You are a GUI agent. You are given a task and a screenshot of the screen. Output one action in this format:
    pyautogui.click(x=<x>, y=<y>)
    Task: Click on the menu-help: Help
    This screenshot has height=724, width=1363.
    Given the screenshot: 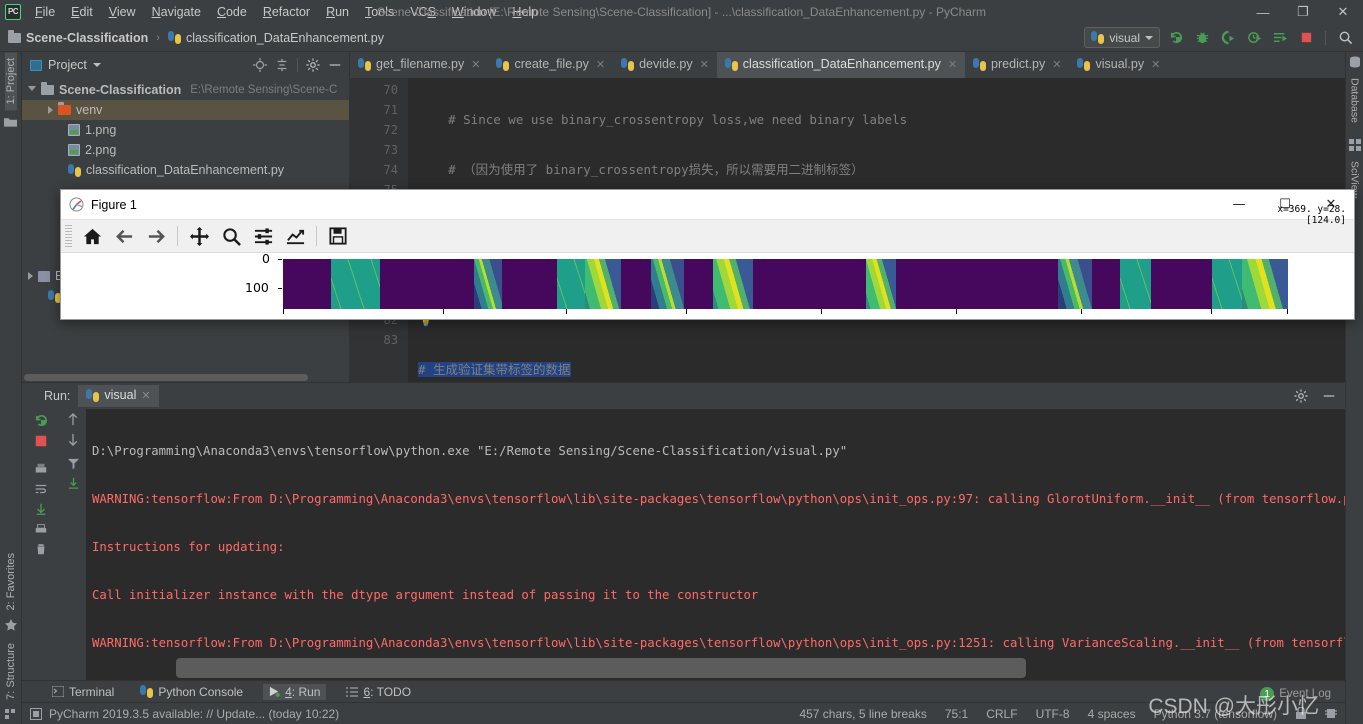 What is the action you would take?
    pyautogui.click(x=525, y=12)
    